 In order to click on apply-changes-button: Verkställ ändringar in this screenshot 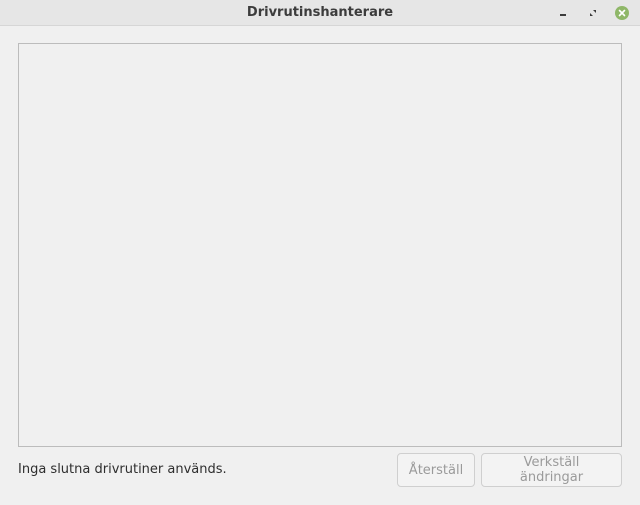, I will do `click(551, 470)`.